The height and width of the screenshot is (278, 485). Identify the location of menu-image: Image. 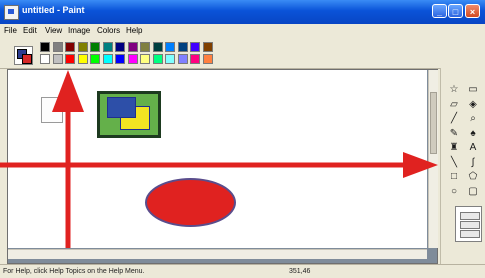
(79, 30).